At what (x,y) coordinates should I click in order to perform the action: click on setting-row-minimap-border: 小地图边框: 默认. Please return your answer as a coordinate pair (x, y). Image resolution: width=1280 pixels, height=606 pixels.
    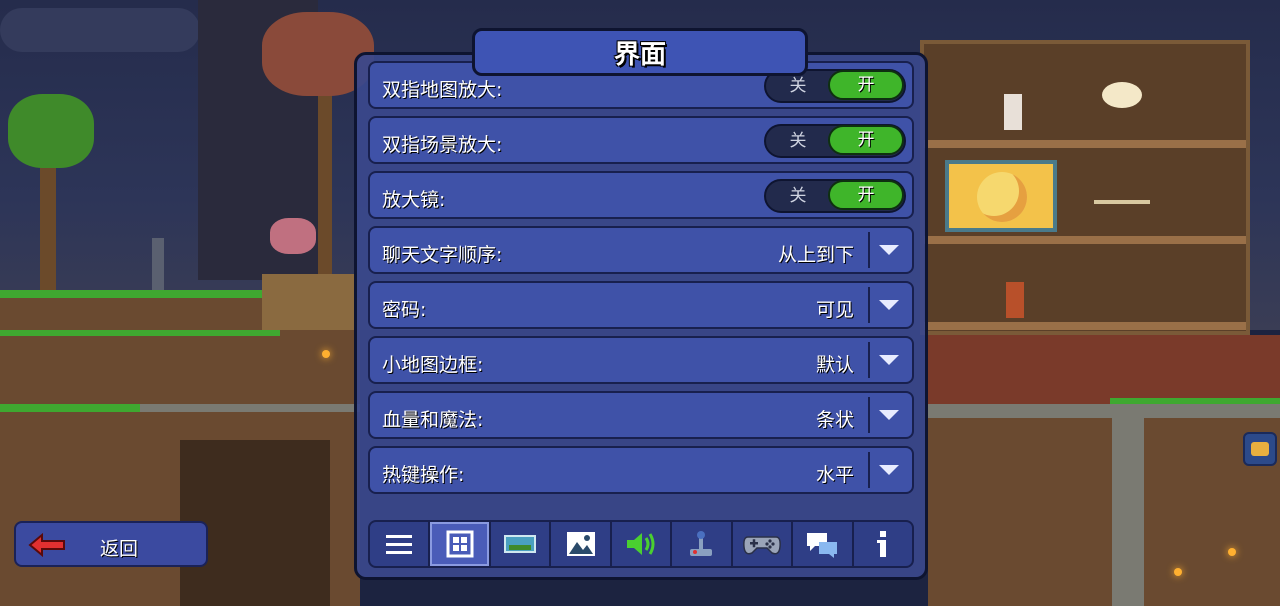
    Looking at the image, I should click on (641, 360).